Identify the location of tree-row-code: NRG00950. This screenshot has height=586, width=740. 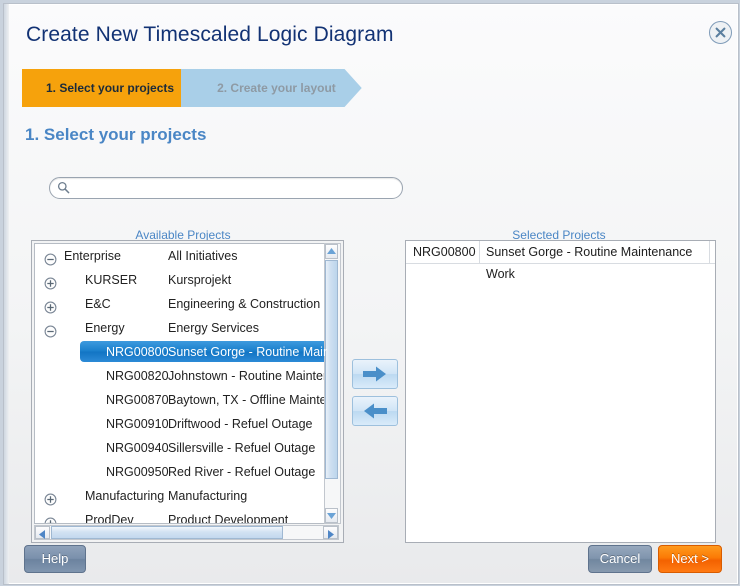
(137, 472).